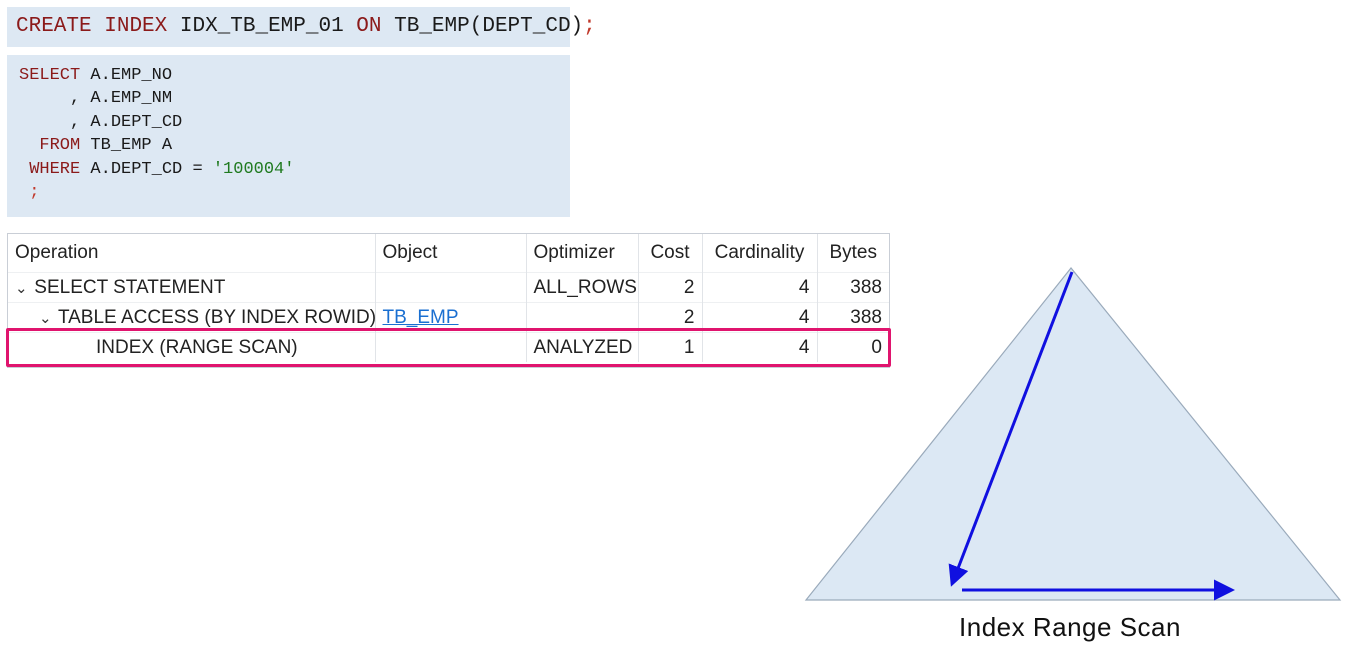 The height and width of the screenshot is (649, 1345). I want to click on header-operation: Operation, so click(192, 253).